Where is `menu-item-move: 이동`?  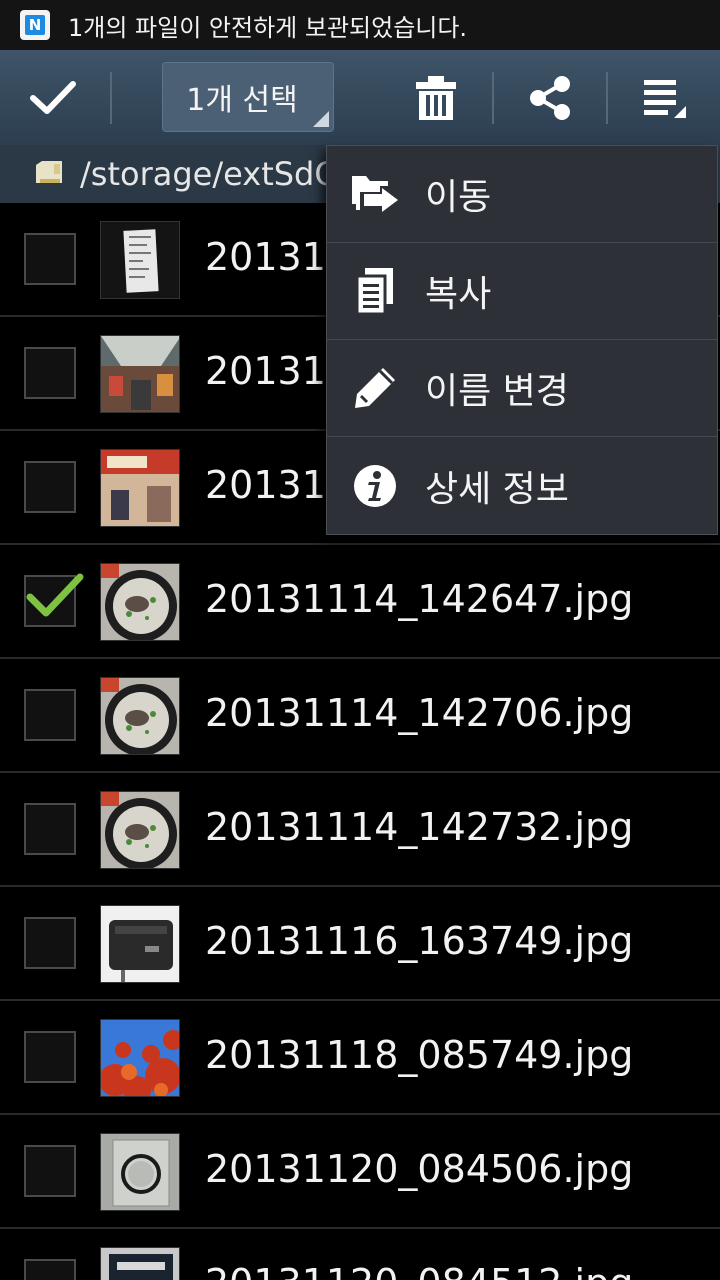 menu-item-move: 이동 is located at coordinates (522, 194).